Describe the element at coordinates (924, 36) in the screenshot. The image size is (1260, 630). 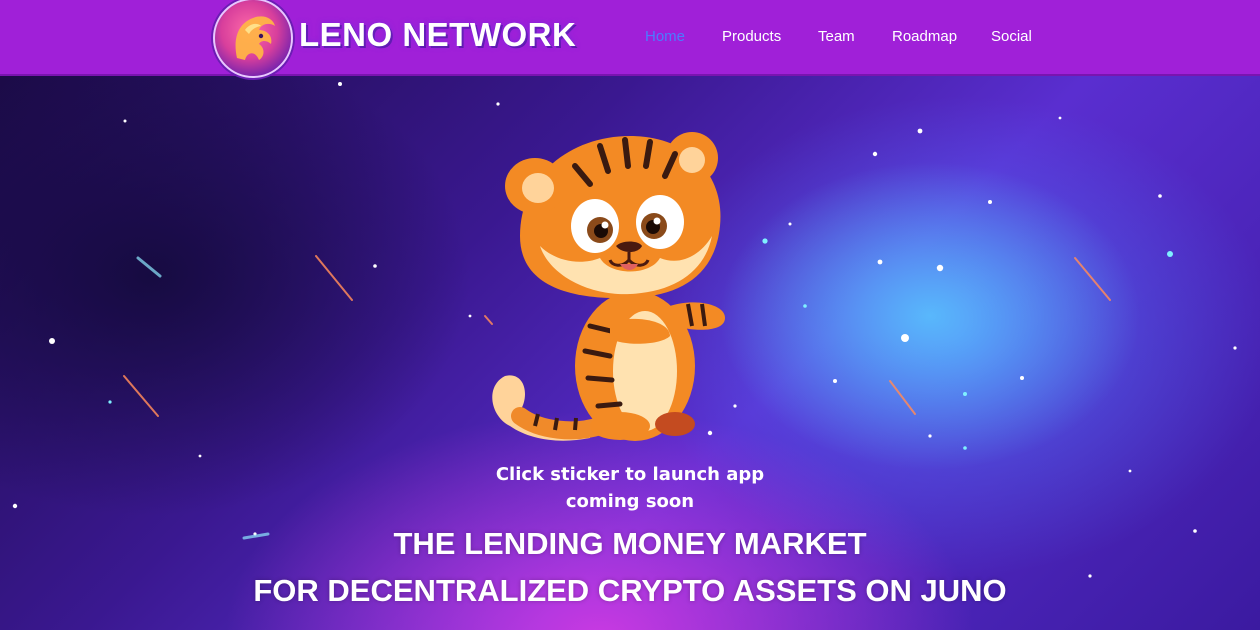
I see `nav-roadmap: Roadmap` at that location.